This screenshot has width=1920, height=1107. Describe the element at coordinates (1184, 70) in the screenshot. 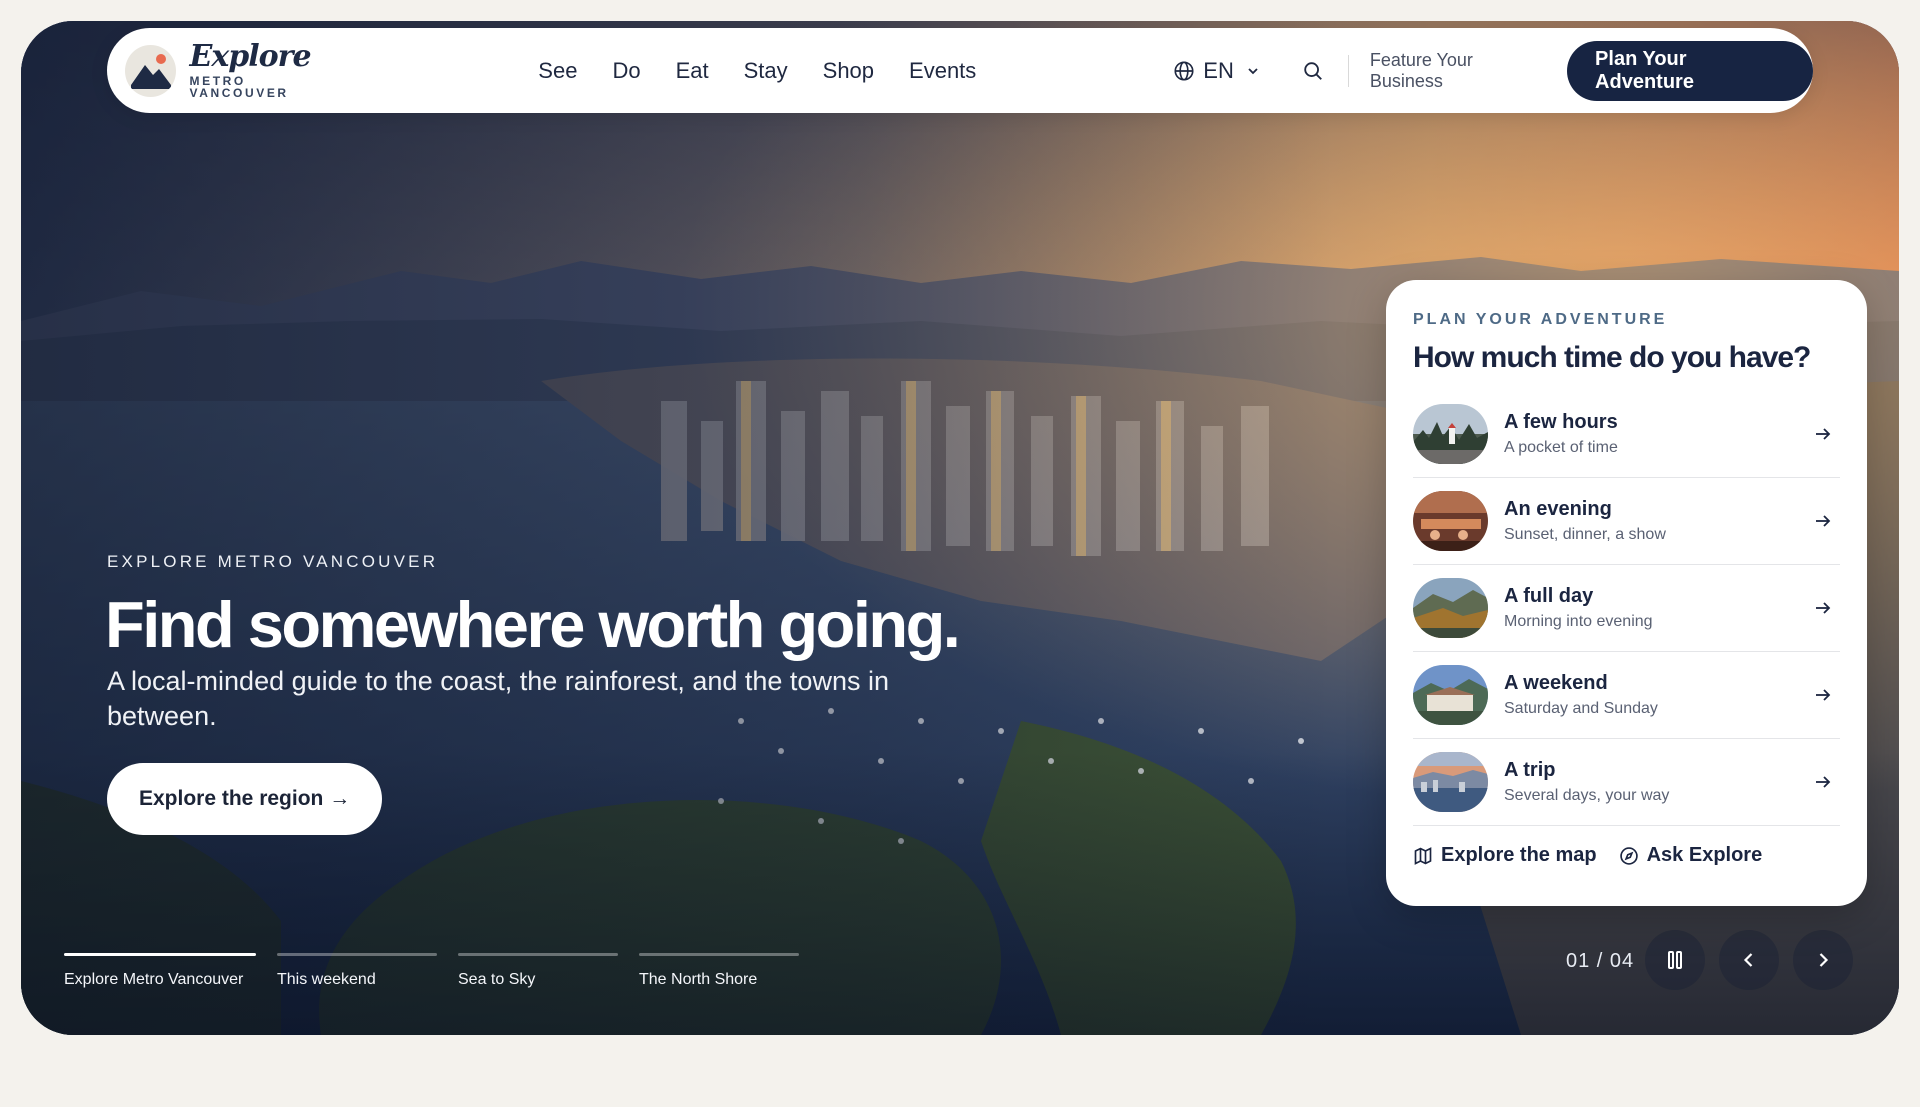

I see `globe-icon` at that location.